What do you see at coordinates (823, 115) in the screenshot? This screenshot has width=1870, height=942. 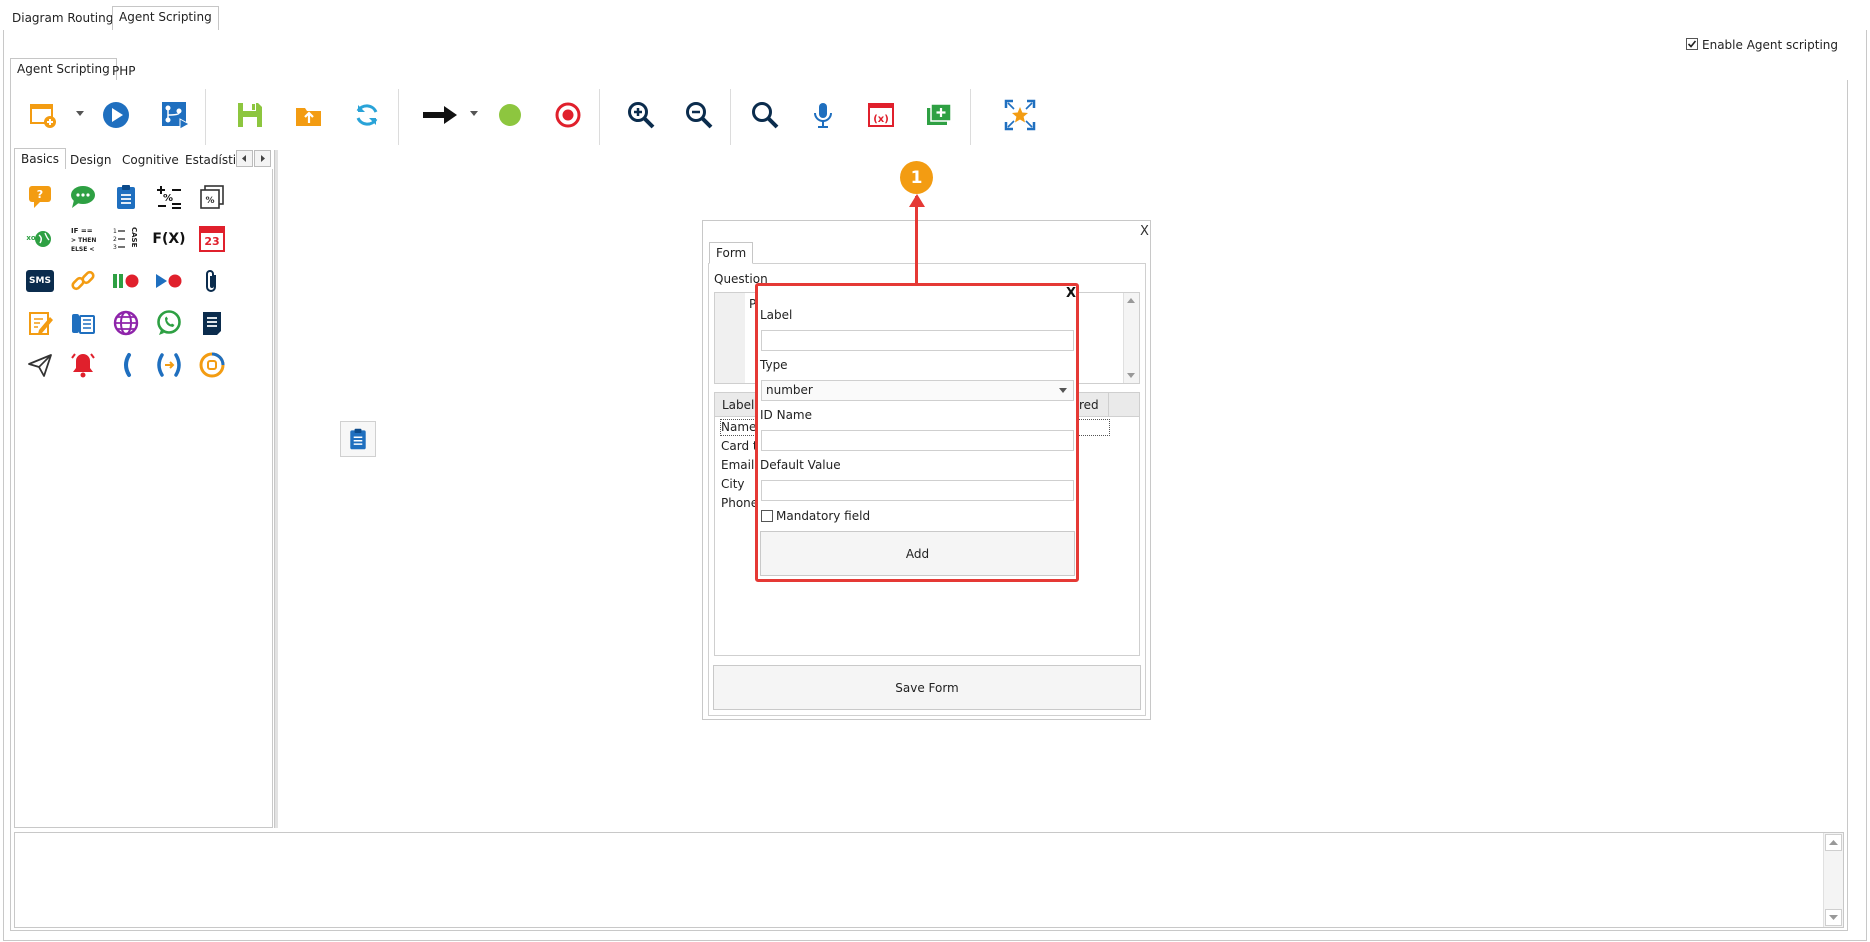 I see `microphone-icon` at bounding box center [823, 115].